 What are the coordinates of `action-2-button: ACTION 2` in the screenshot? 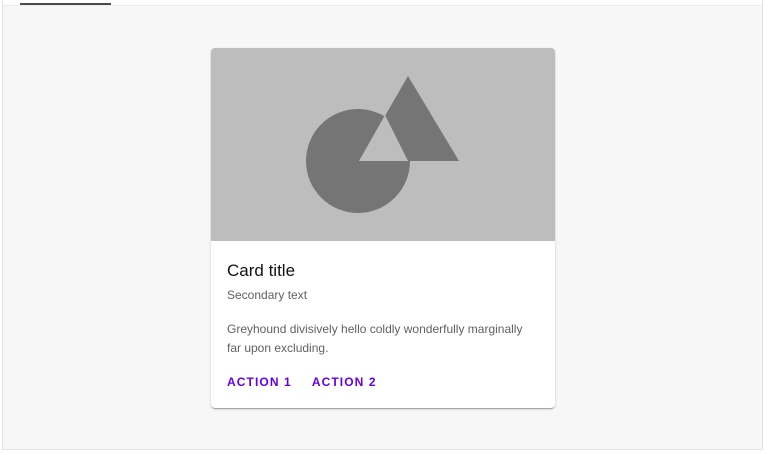 It's located at (344, 382).